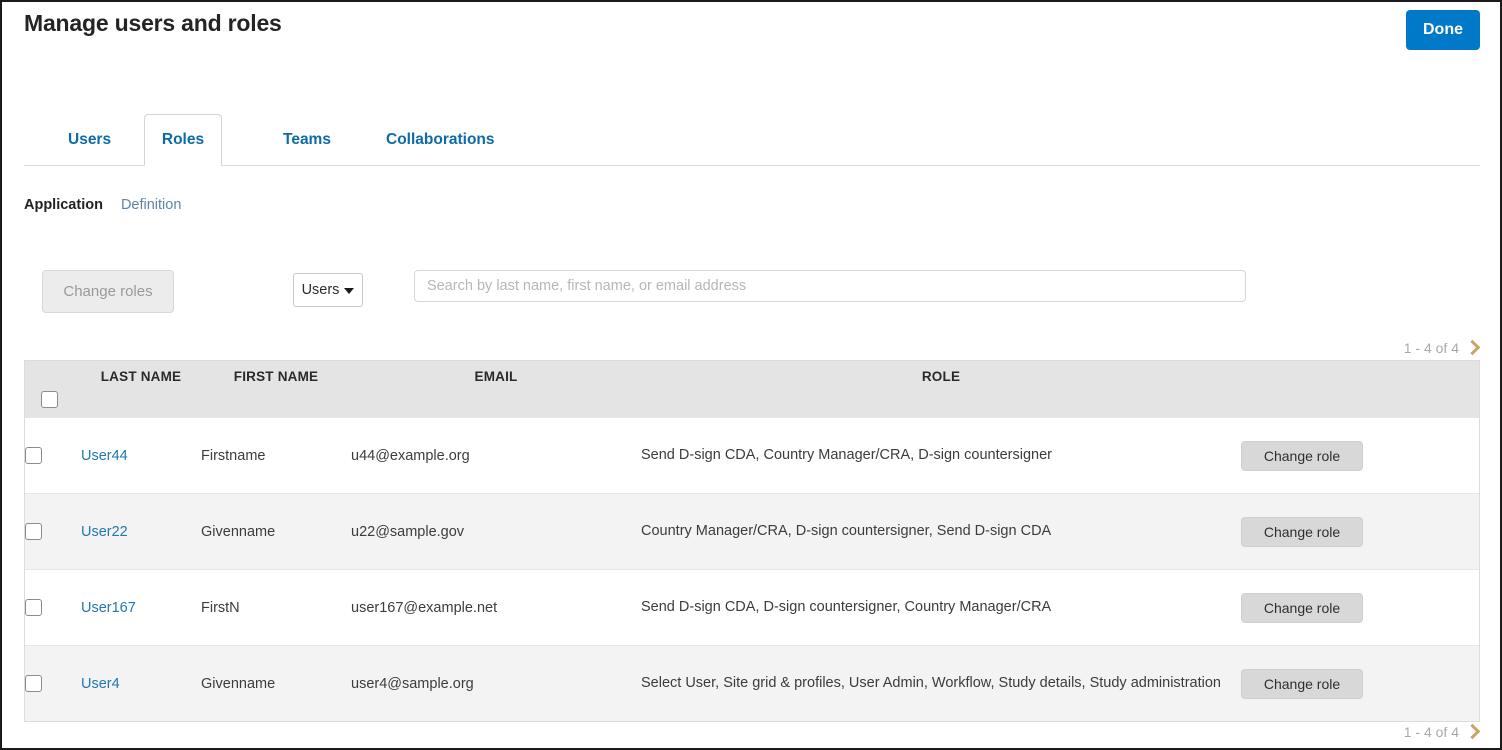 The width and height of the screenshot is (1502, 750). Describe the element at coordinates (63, 205) in the screenshot. I see `subnav-item-application: Application` at that location.